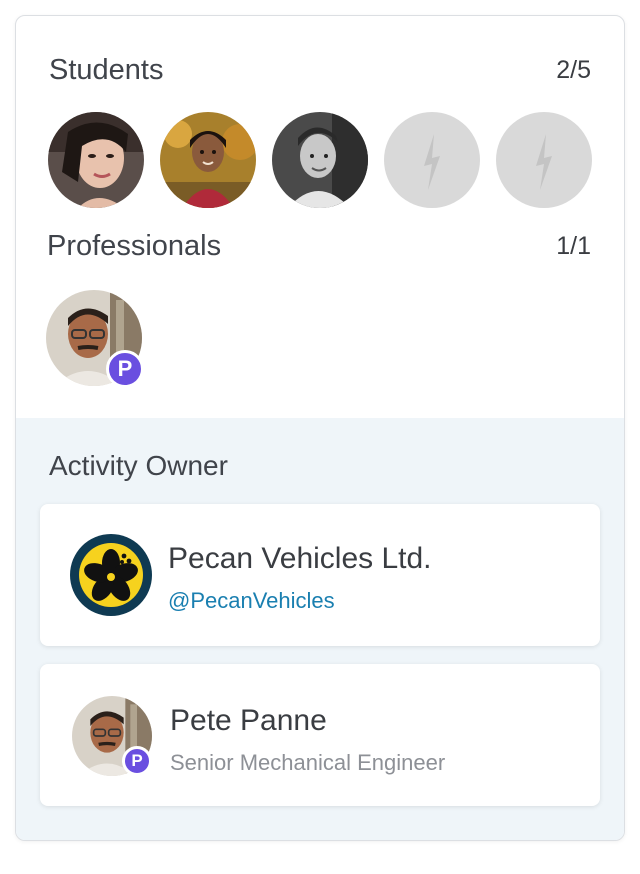 The width and height of the screenshot is (640, 874). I want to click on students-header: Students 2/5, so click(320, 70).